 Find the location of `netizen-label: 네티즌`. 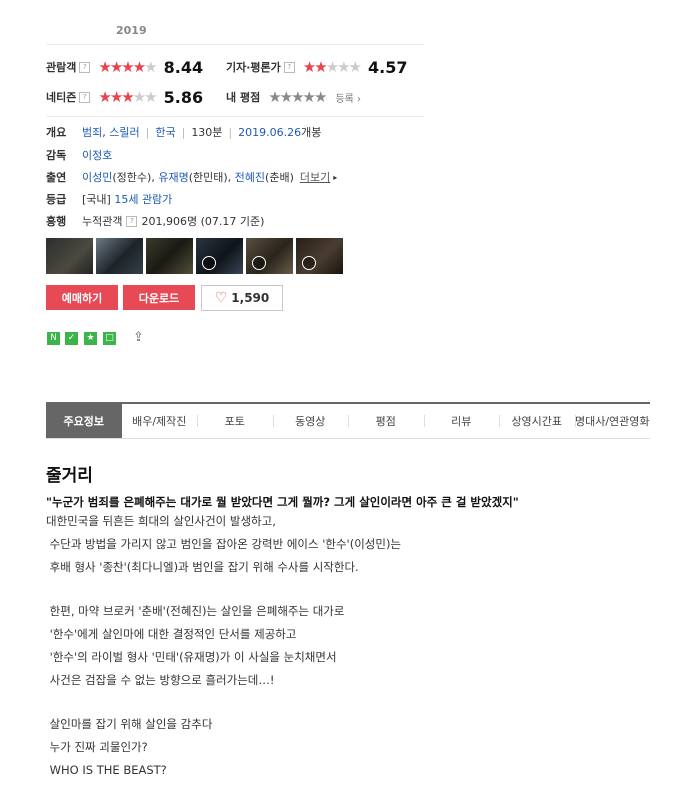

netizen-label: 네티즌 is located at coordinates (61, 97).